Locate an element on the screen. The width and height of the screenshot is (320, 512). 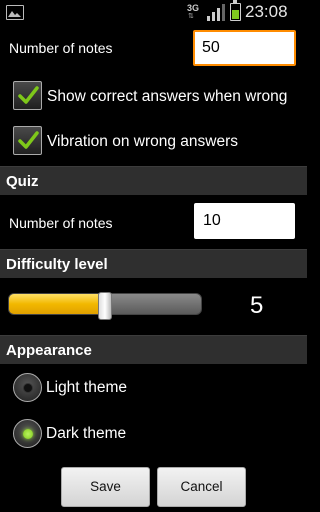
difficulty-slider-fill is located at coordinates (57, 304).